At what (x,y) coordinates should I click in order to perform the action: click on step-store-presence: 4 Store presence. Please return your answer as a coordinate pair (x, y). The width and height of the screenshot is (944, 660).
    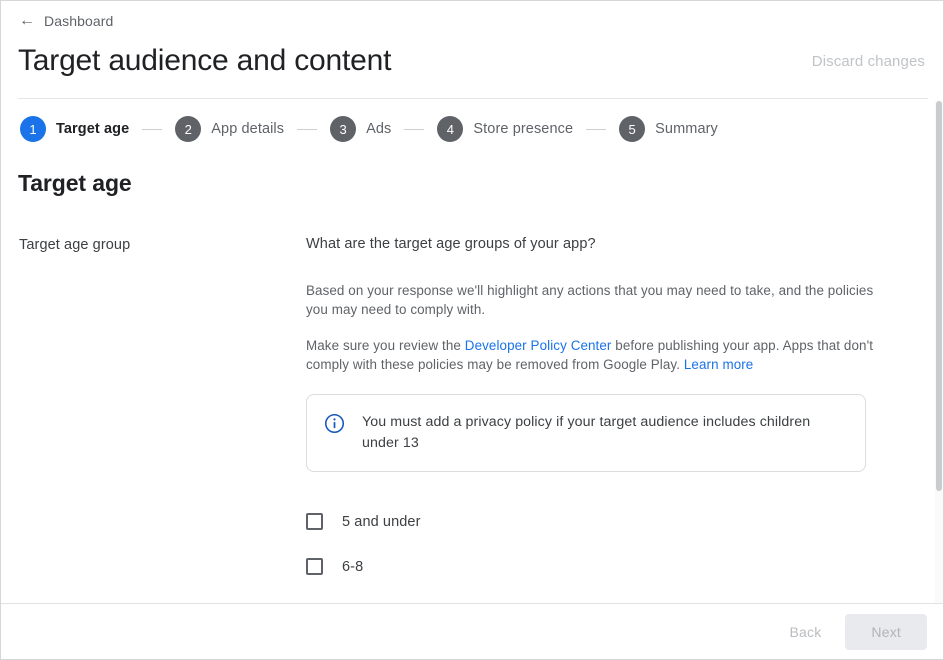
    Looking at the image, I should click on (505, 129).